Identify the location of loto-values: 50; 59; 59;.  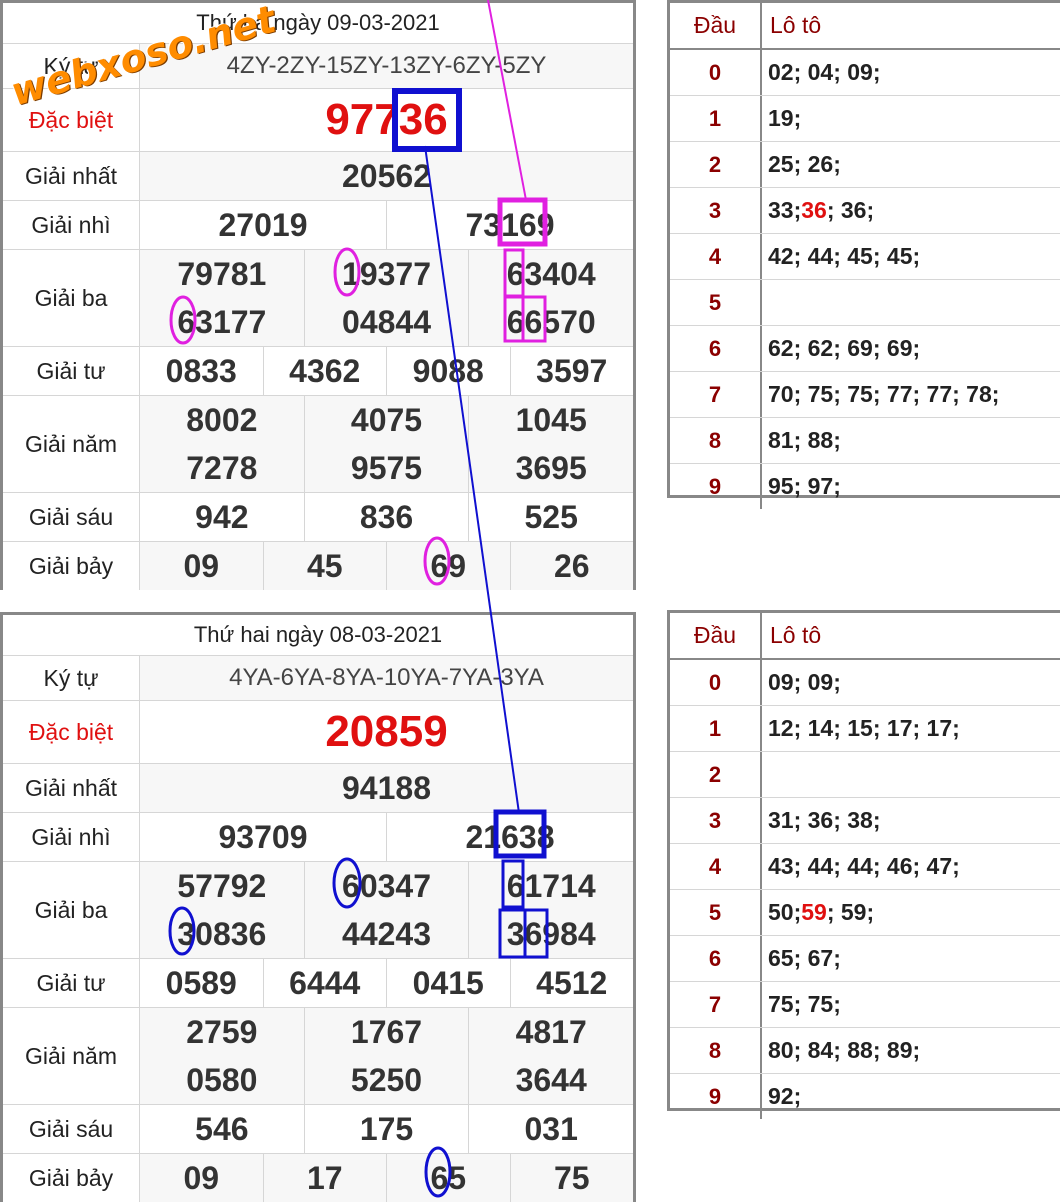
(911, 912).